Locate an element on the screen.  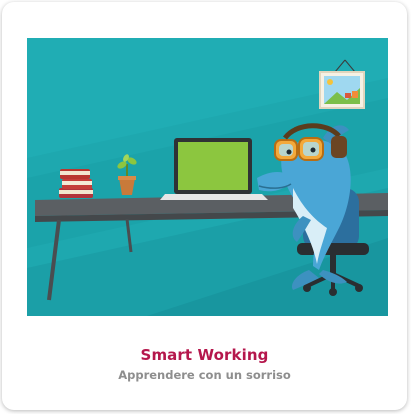
card-title: Smart Working is located at coordinates (204, 355).